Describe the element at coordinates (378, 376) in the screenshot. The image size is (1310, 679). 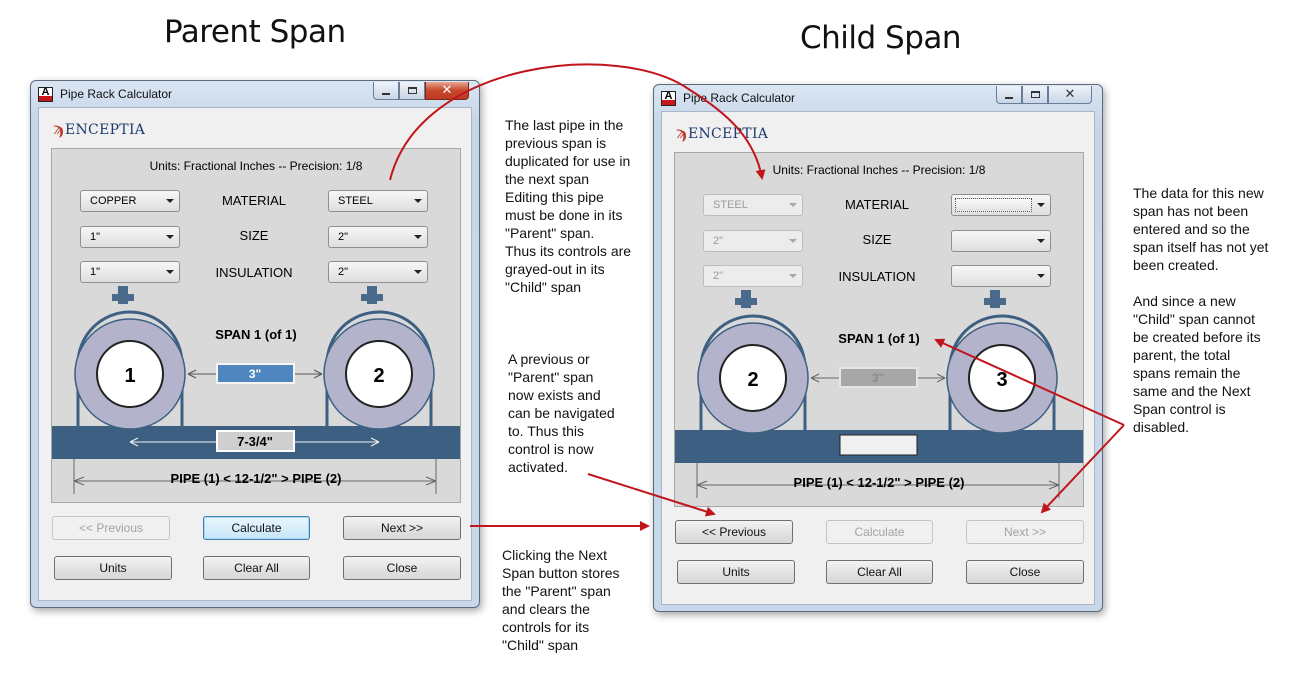
I see `pipe-right-number: 2` at that location.